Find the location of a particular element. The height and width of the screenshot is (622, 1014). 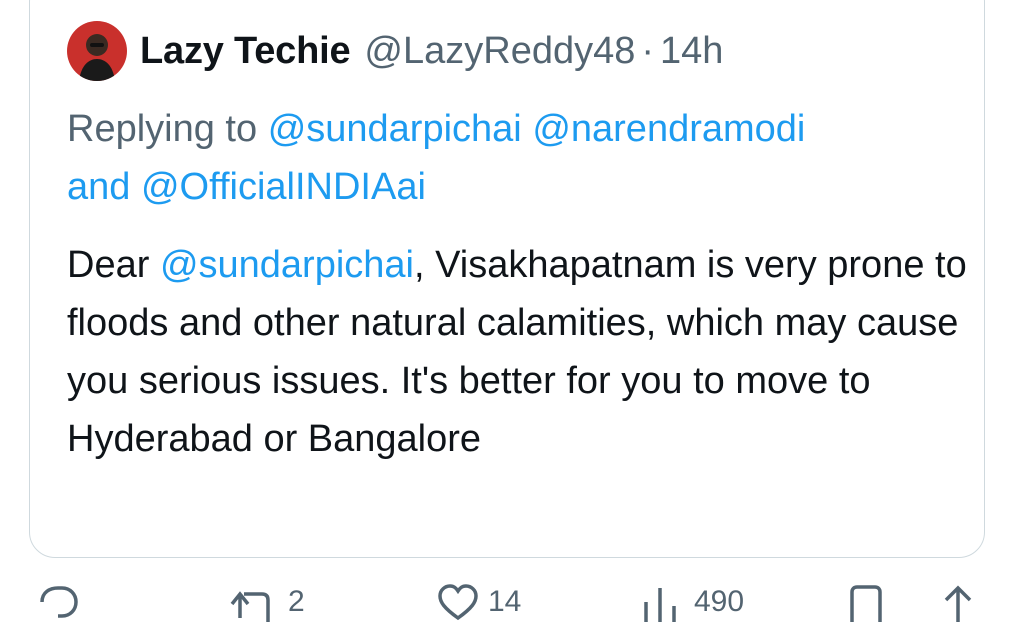

reply-button is located at coordinates (56, 602).